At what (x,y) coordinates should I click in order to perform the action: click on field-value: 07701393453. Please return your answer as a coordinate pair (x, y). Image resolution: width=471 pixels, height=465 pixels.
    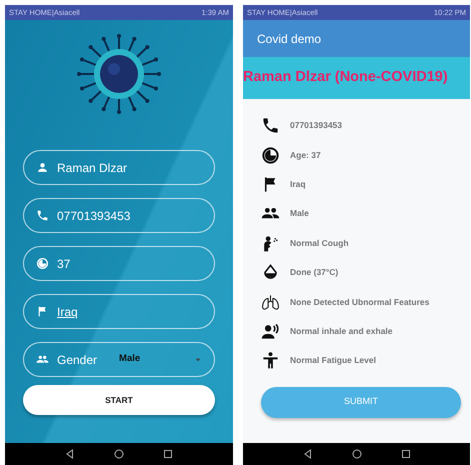
    Looking at the image, I should click on (93, 216).